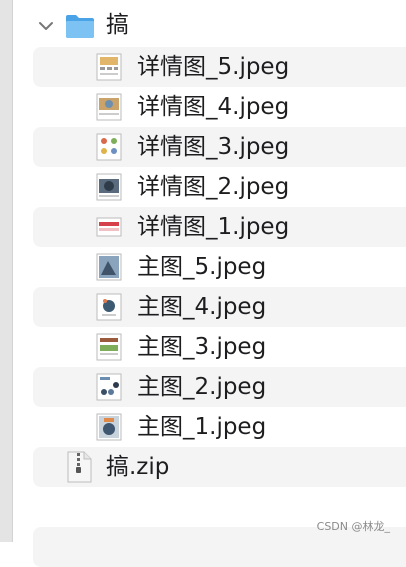  Describe the element at coordinates (213, 67) in the screenshot. I see `file-name: 详情图_5.jpeg` at that location.